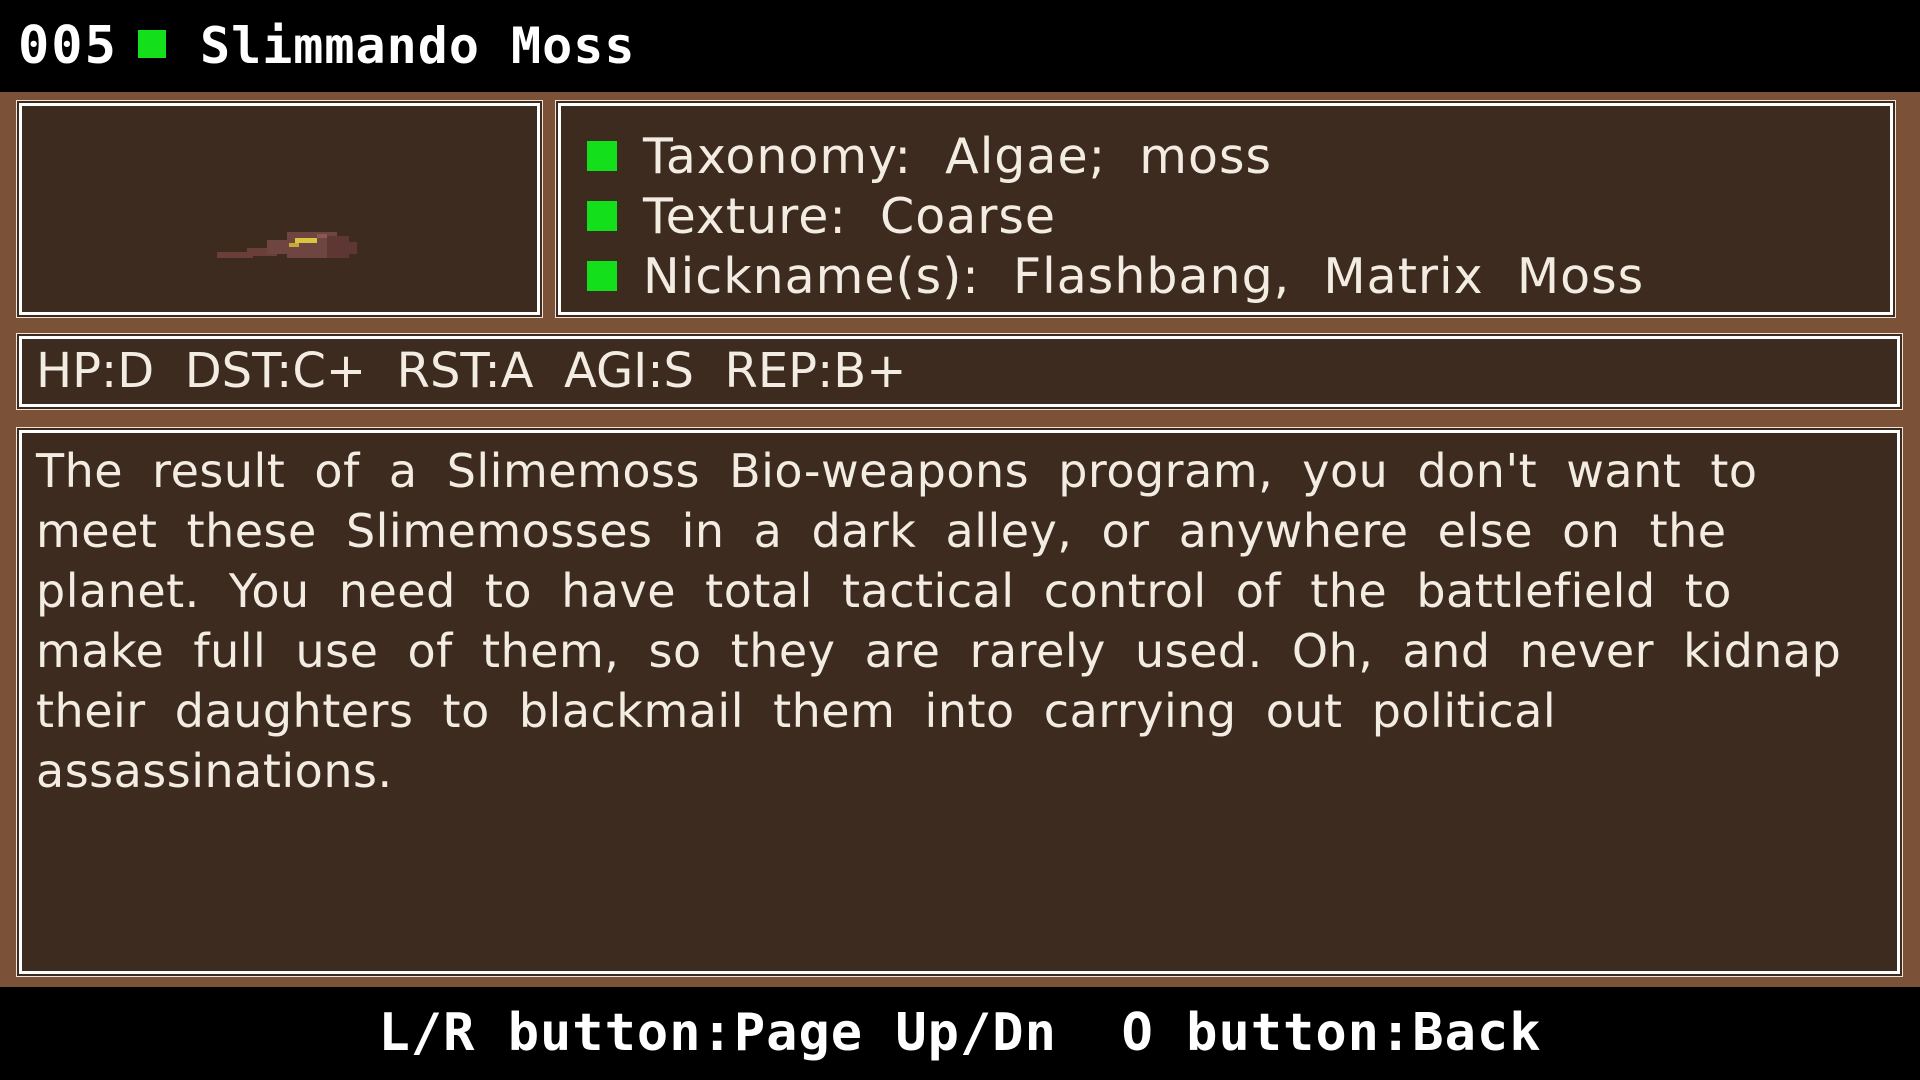 The image size is (1920, 1080). I want to click on entry-number: 005, so click(68, 46).